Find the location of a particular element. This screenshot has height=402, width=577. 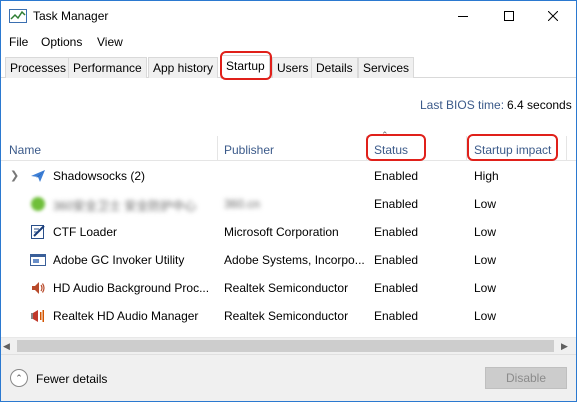

scrollbar-thumb is located at coordinates (285, 346).